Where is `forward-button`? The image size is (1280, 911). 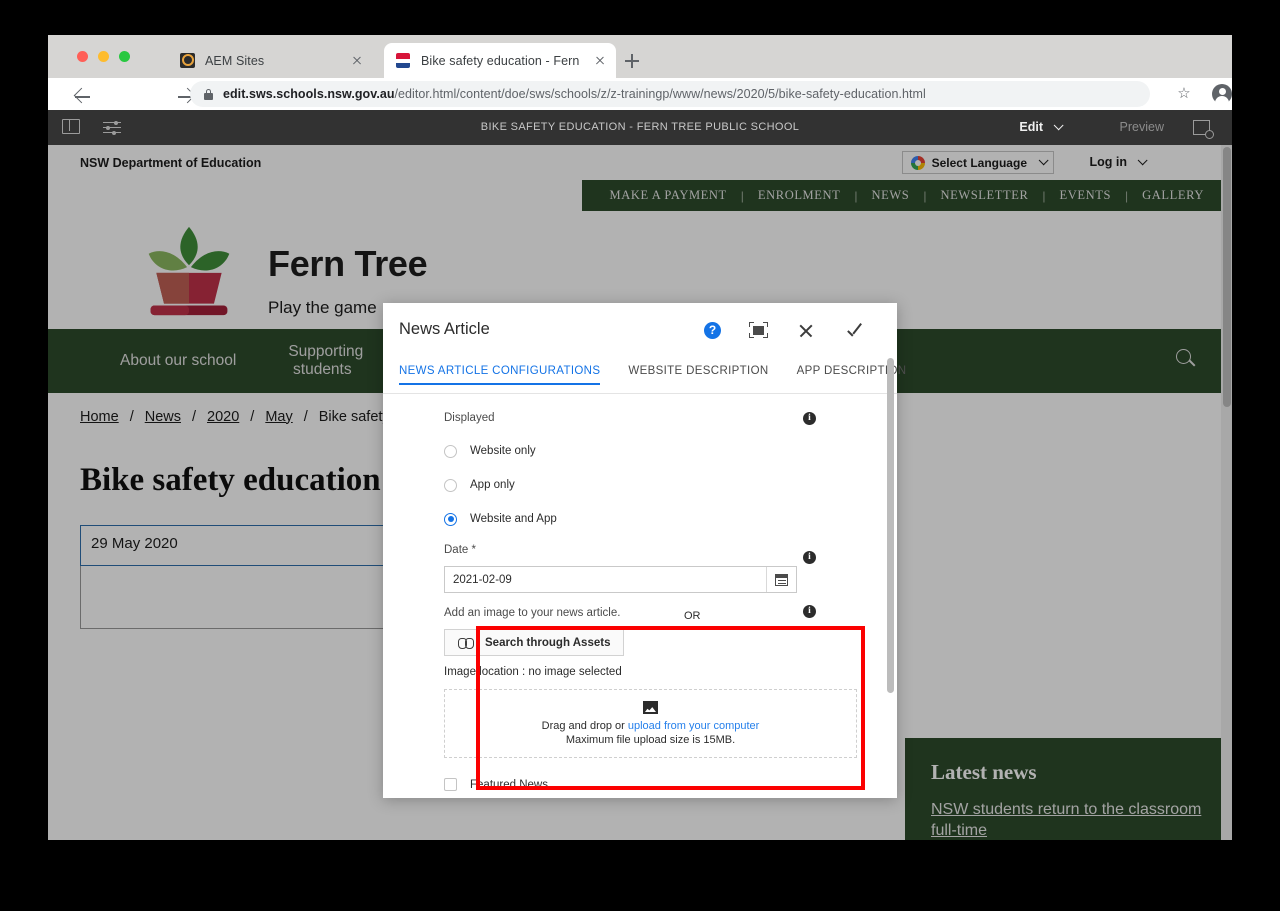
forward-button is located at coordinates (153, 94).